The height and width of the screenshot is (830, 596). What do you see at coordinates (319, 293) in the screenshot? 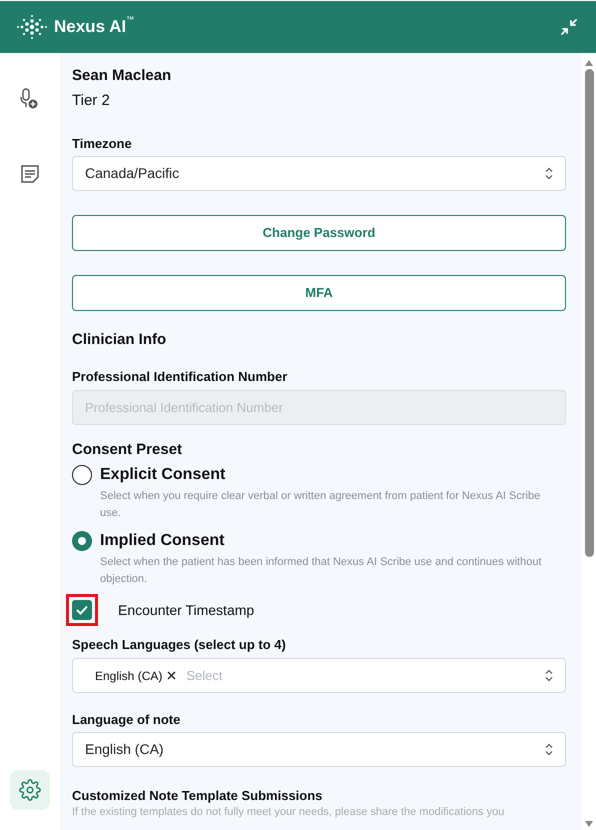
I see `action-button: MFA` at bounding box center [319, 293].